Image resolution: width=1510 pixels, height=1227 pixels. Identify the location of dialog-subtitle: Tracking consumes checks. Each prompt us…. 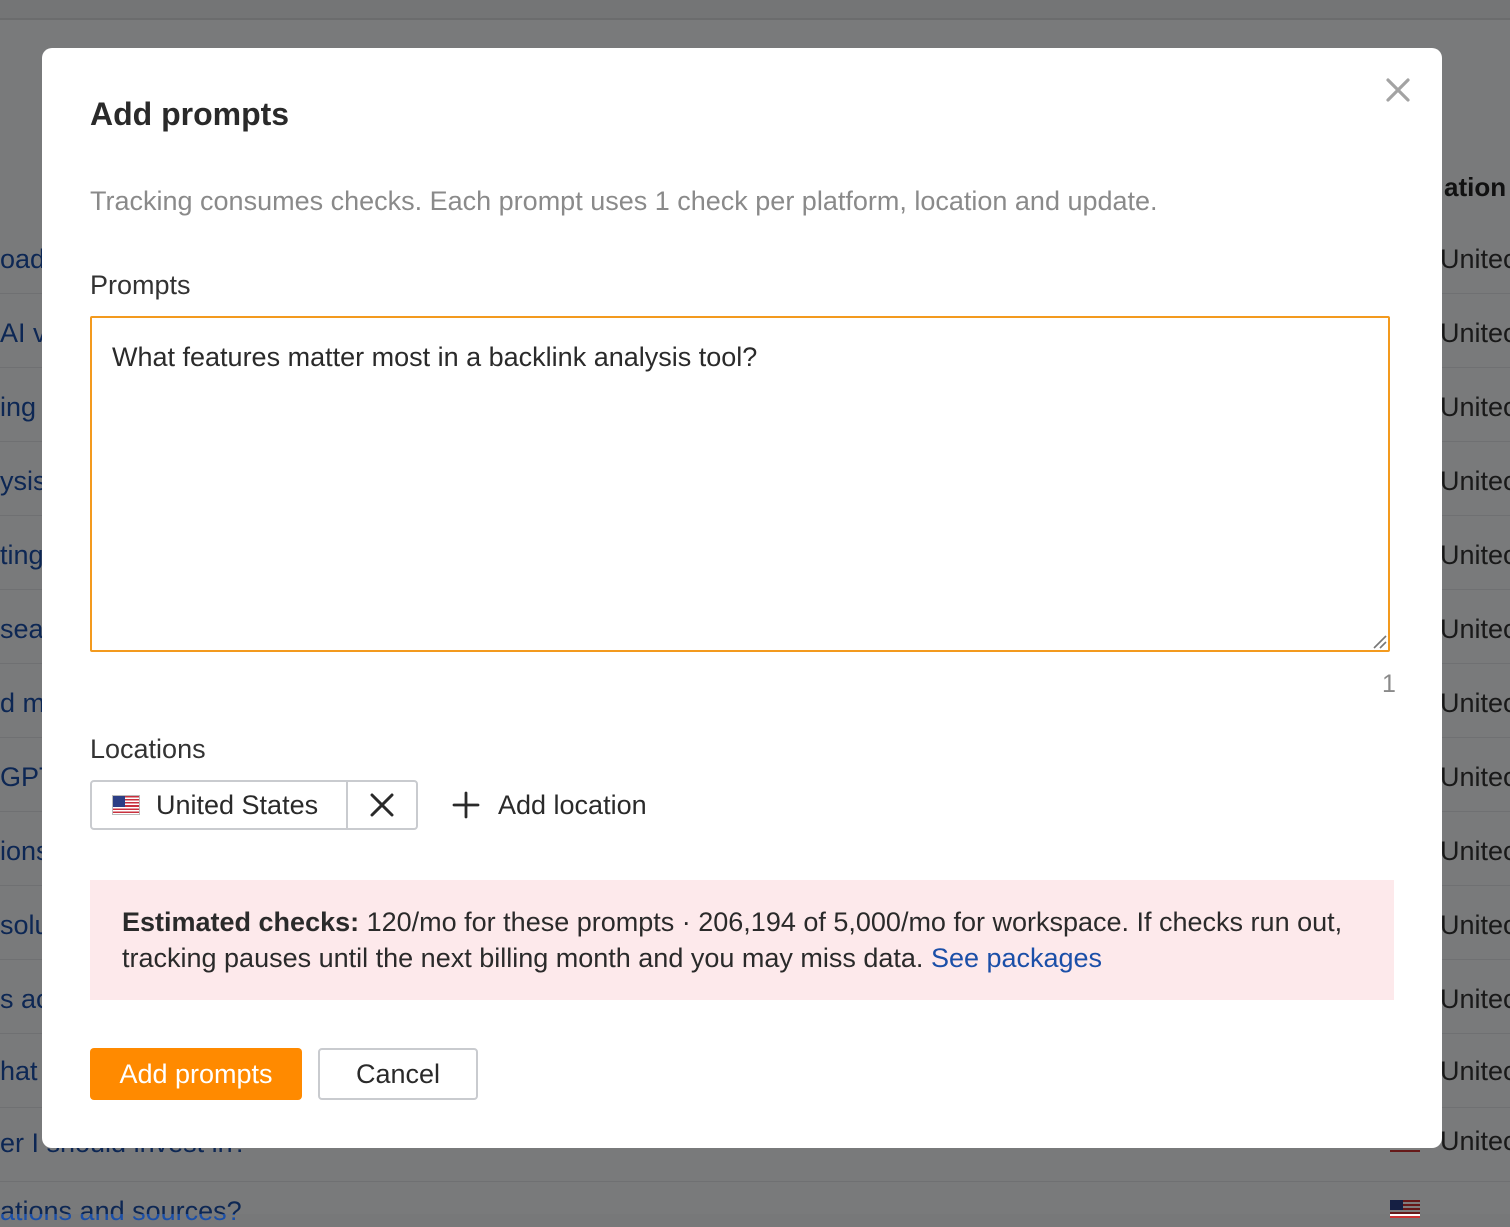
(624, 201).